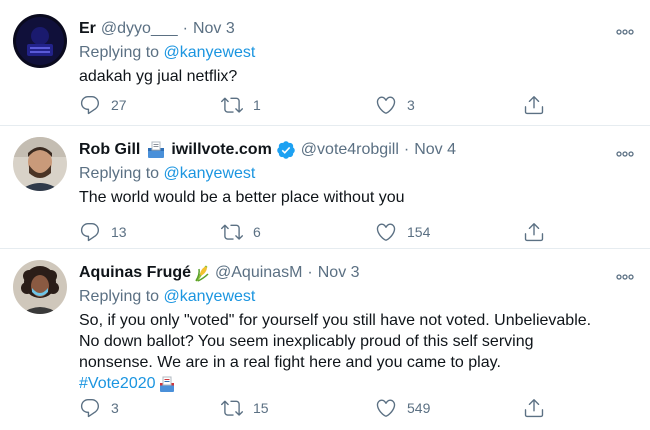 Image resolution: width=650 pixels, height=430 pixels. Describe the element at coordinates (419, 232) in the screenshot. I see `like-count: 154` at that location.